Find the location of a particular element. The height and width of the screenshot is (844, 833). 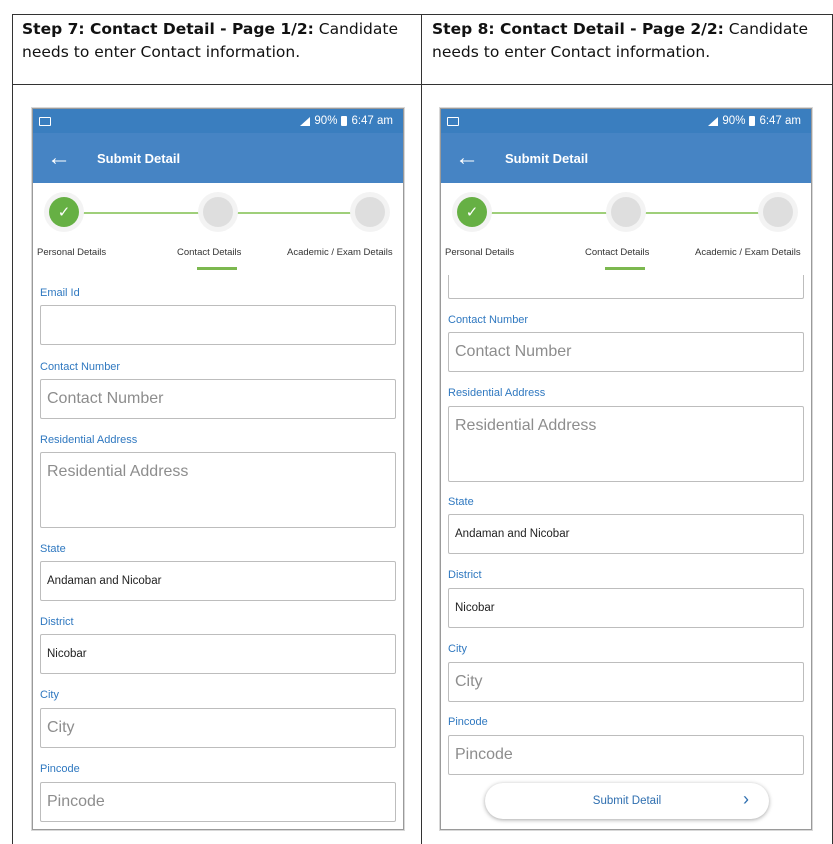

email-field is located at coordinates (218, 325).